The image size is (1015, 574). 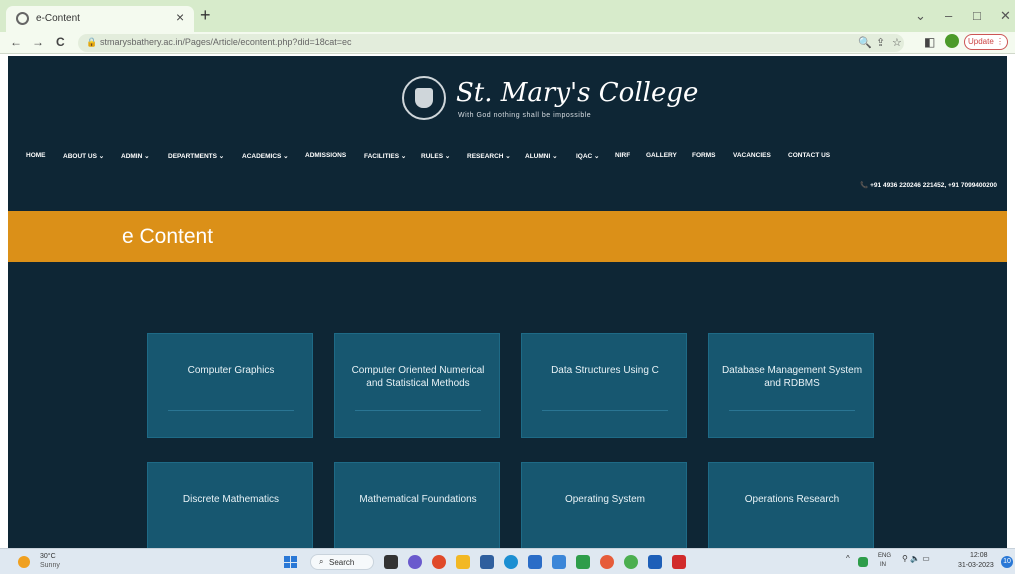 What do you see at coordinates (525, 115) in the screenshot?
I see `college-motto: With God nothing shall be impossible` at bounding box center [525, 115].